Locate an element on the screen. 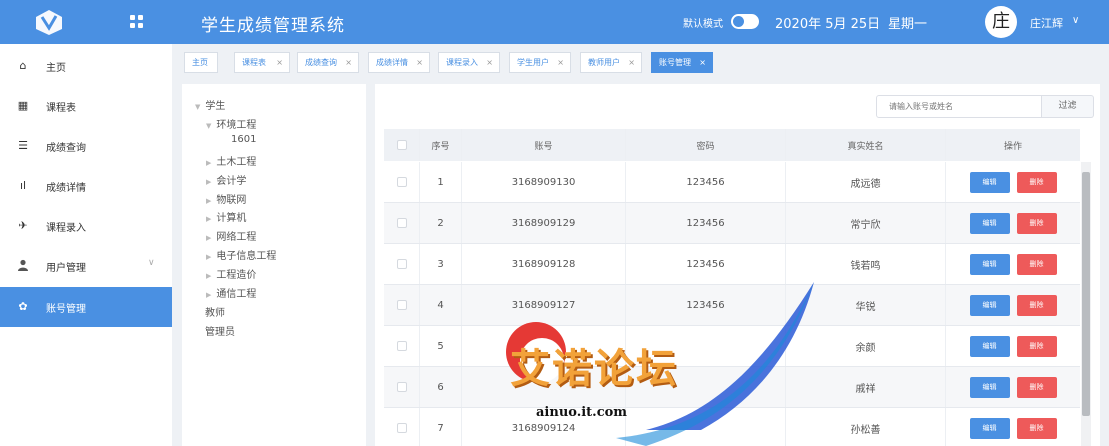 The height and width of the screenshot is (446, 1109). top-header: 学生成绩管理系统 默认模式 2020年 5月 25日 星期一 庄 庄江辉 ∨ is located at coordinates (554, 22).